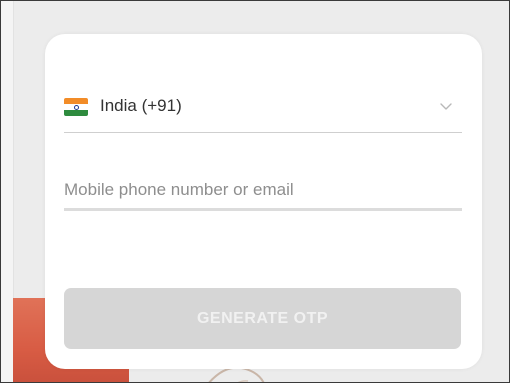 This screenshot has width=510, height=383. What do you see at coordinates (263, 191) in the screenshot?
I see `phone-or-email-input` at bounding box center [263, 191].